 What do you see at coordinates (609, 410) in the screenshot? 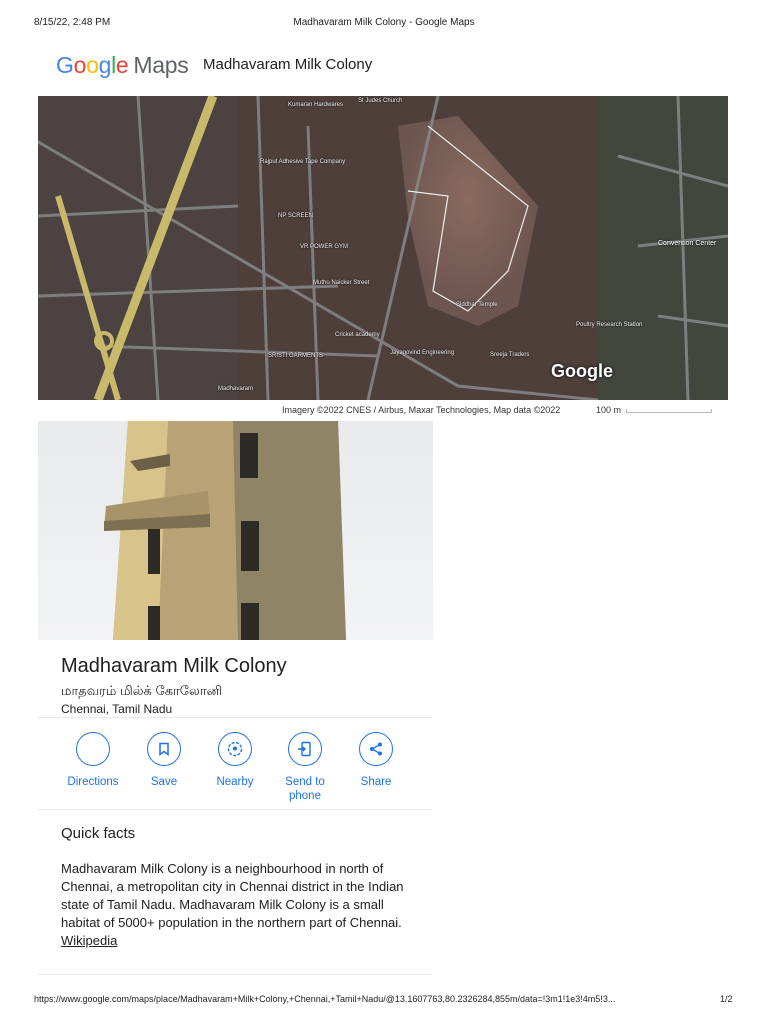
I see `scale-label: 100 m` at bounding box center [609, 410].